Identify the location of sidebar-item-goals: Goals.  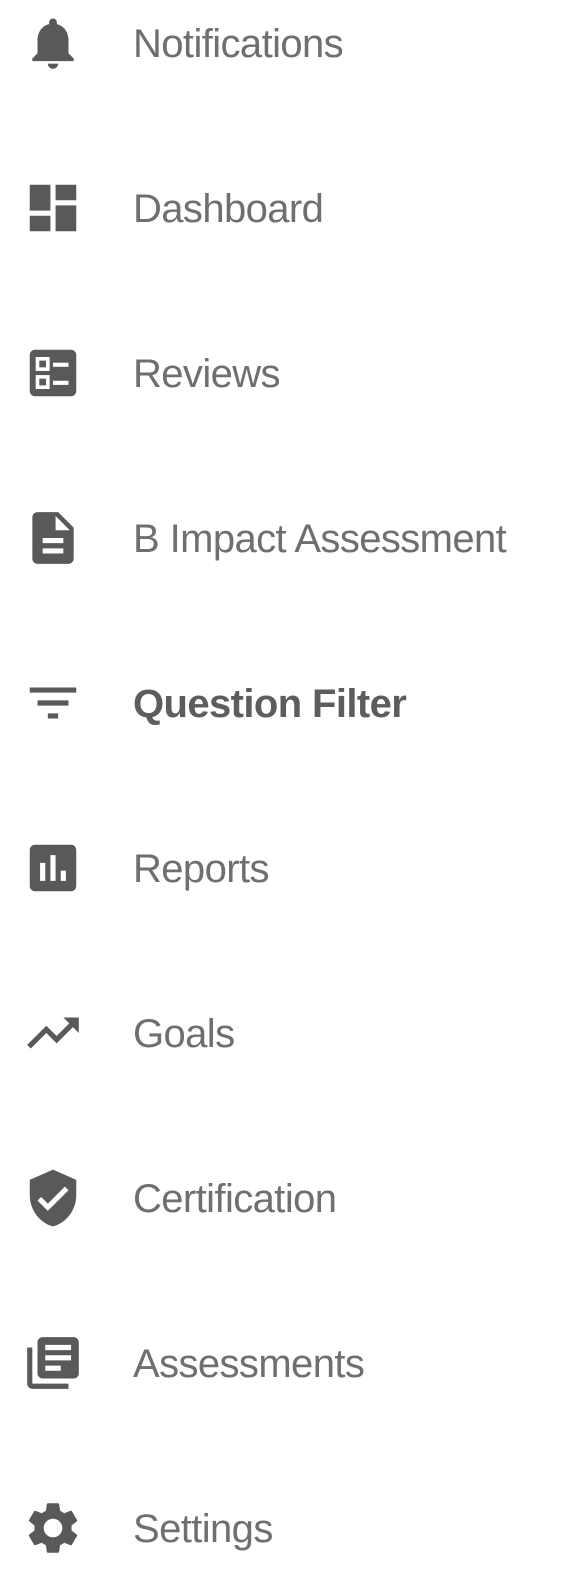
(281, 1033).